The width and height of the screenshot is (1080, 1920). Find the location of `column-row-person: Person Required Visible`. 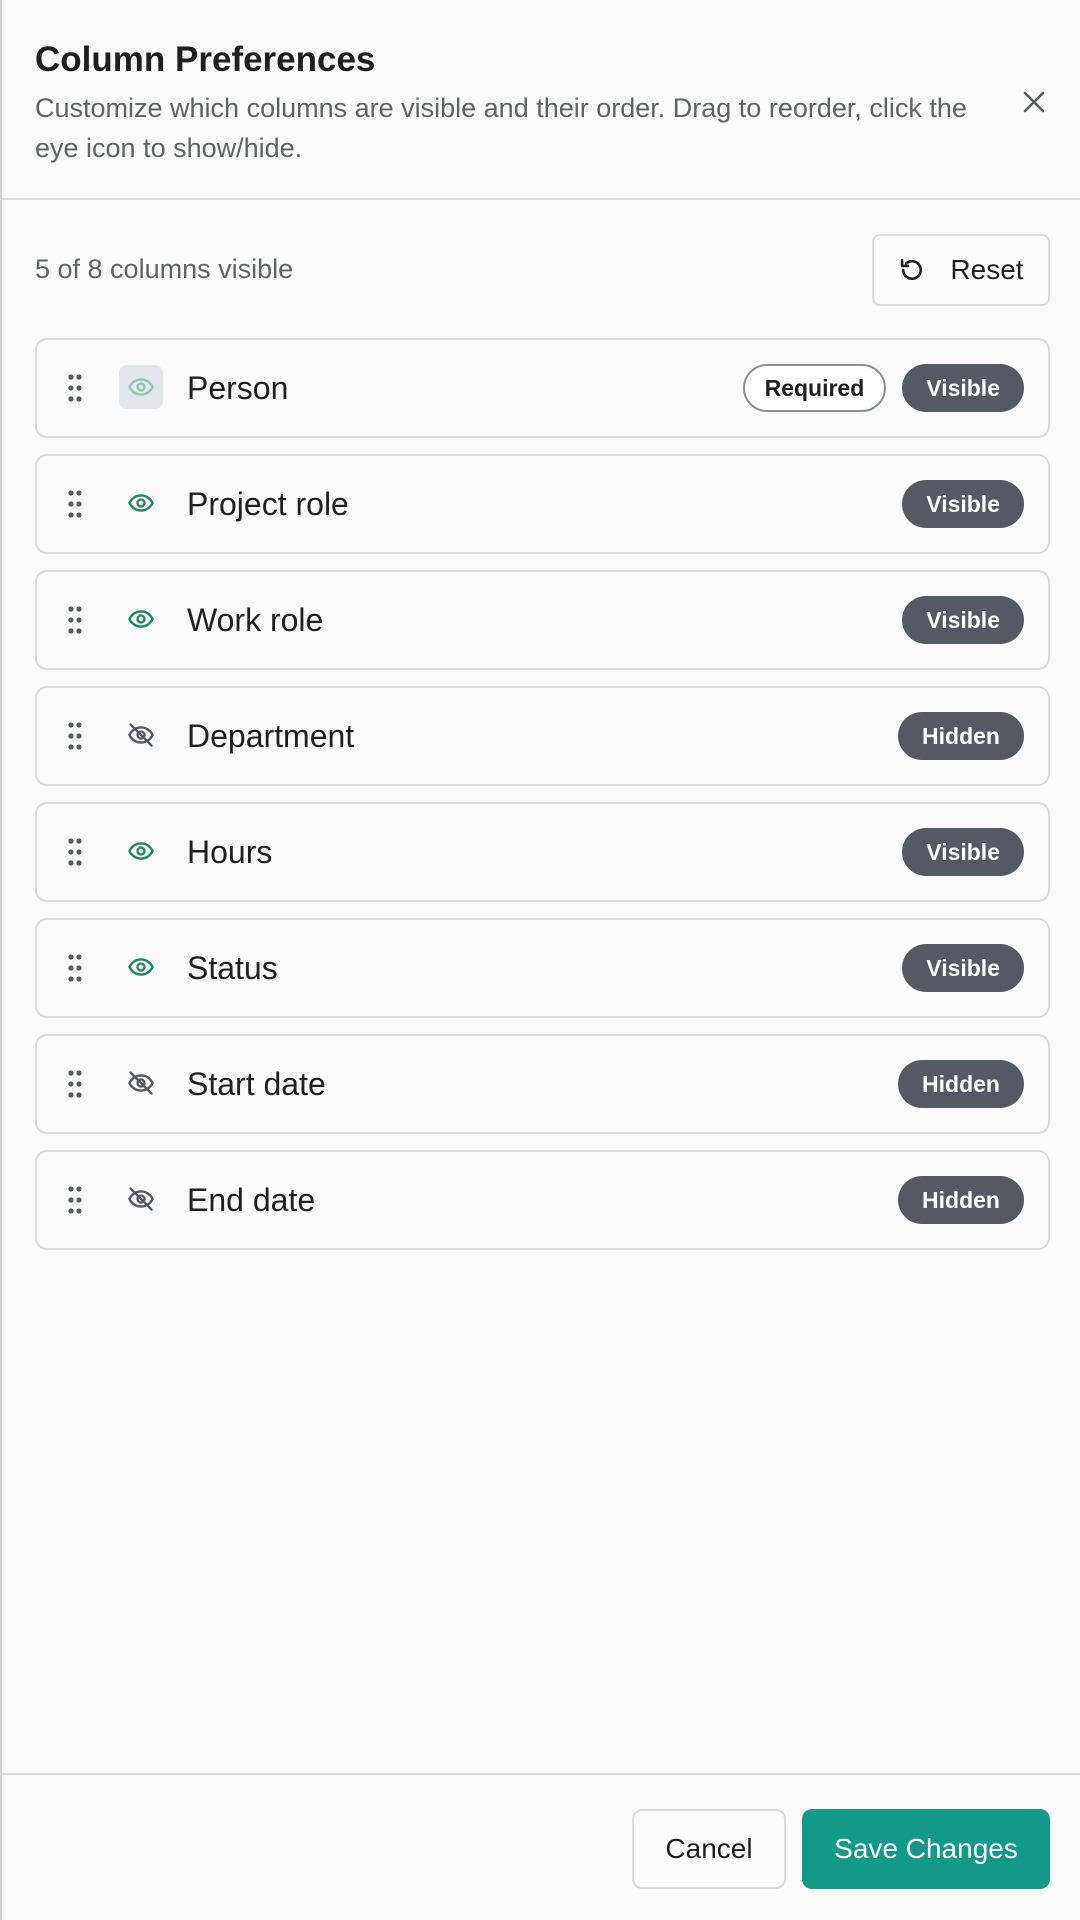

column-row-person: Person Required Visible is located at coordinates (542, 388).